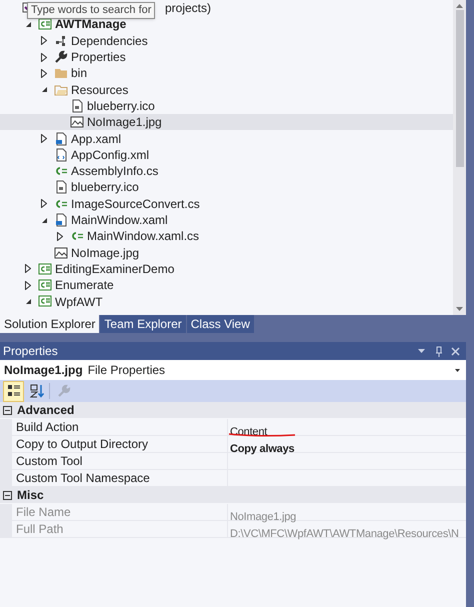  Describe the element at coordinates (143, 324) in the screenshot. I see `panel-tab: Team Explorer` at that location.